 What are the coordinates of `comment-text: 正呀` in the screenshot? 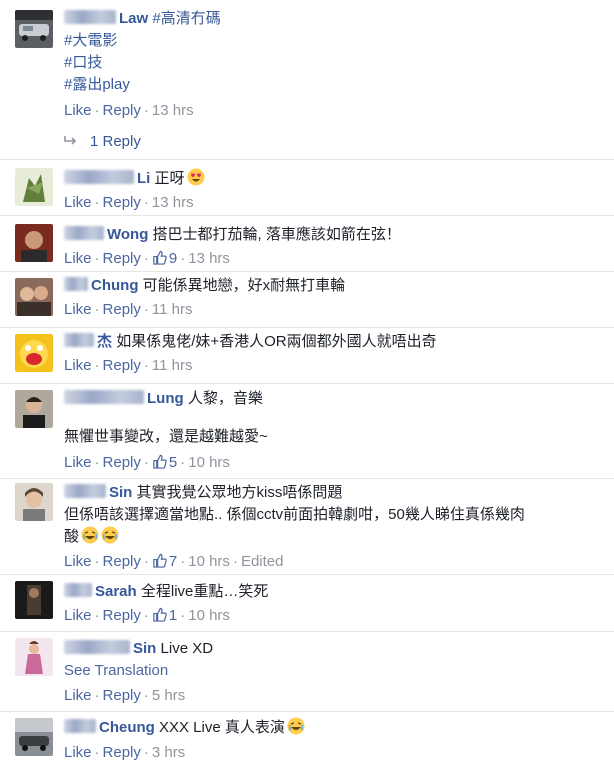 It's located at (169, 178).